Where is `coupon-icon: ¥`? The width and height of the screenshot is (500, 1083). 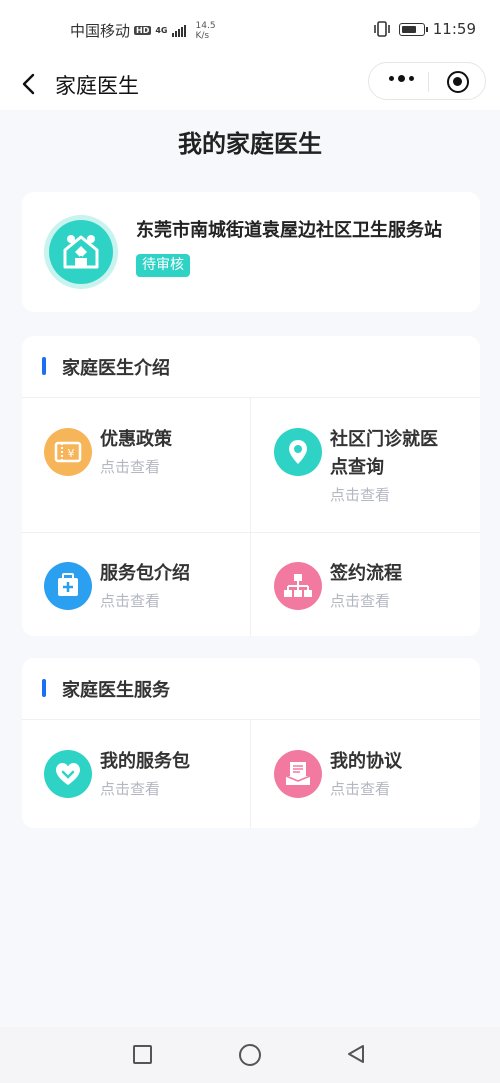 coupon-icon: ¥ is located at coordinates (68, 452).